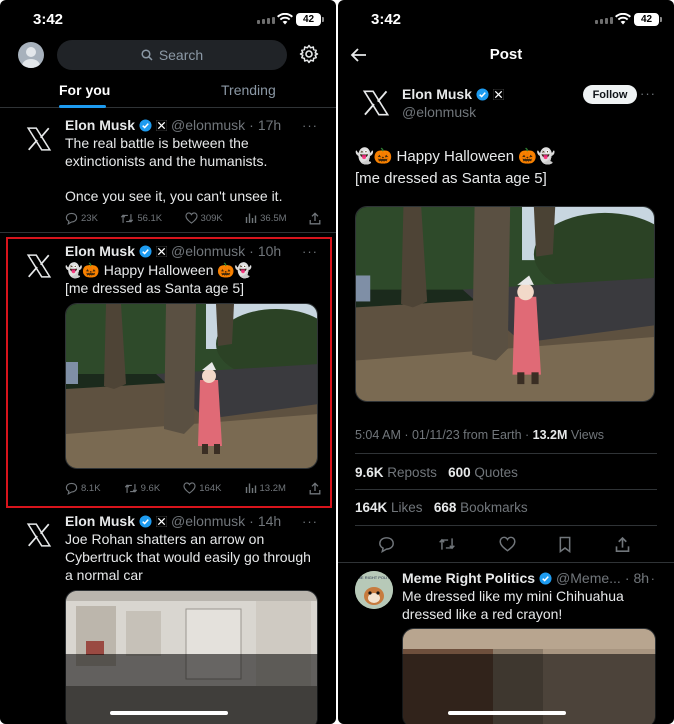 This screenshot has height=724, width=674. I want to click on avatar-text: MEME RIGHT POLITICS, so click(374, 577).